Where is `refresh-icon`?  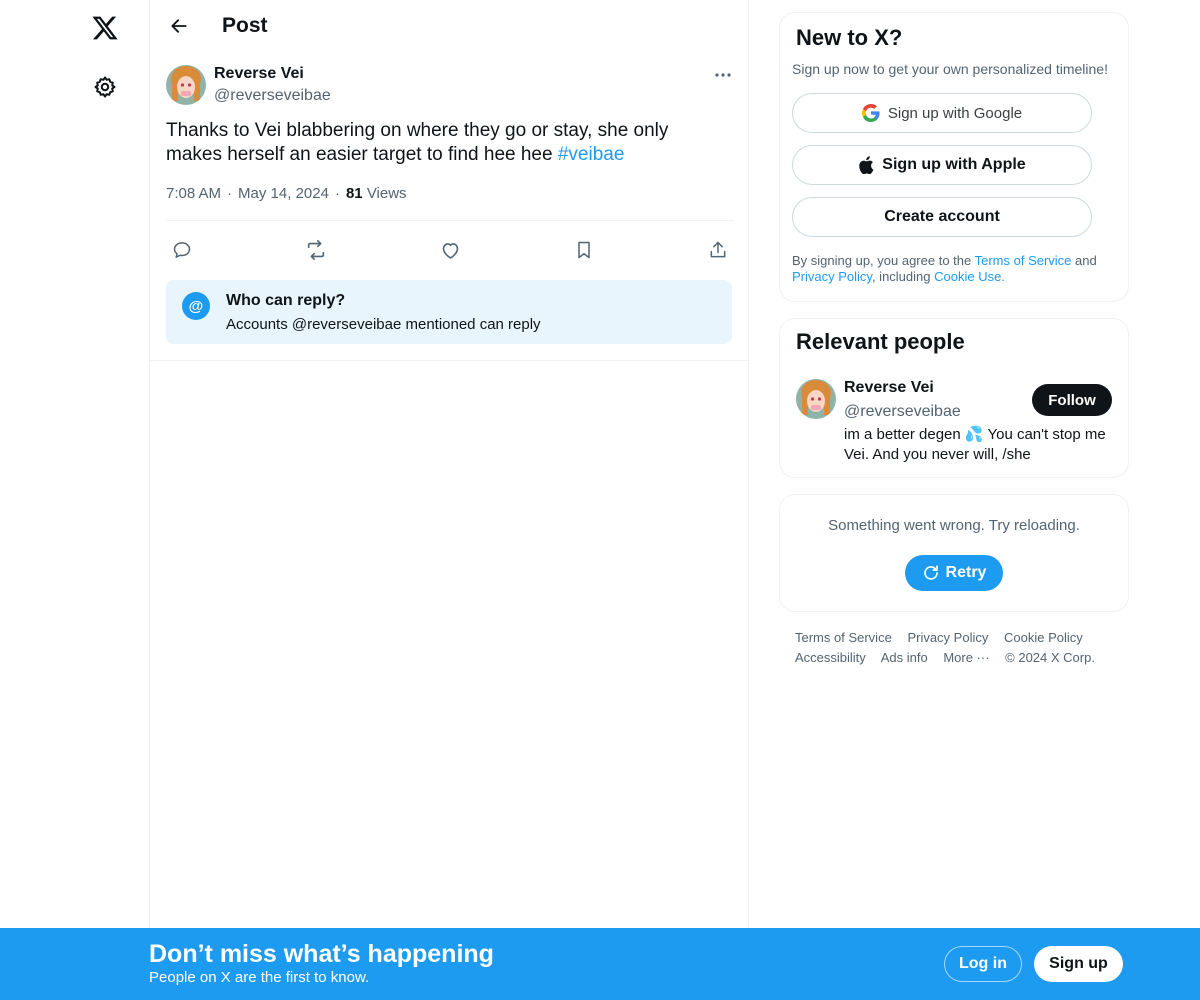 refresh-icon is located at coordinates (930, 572).